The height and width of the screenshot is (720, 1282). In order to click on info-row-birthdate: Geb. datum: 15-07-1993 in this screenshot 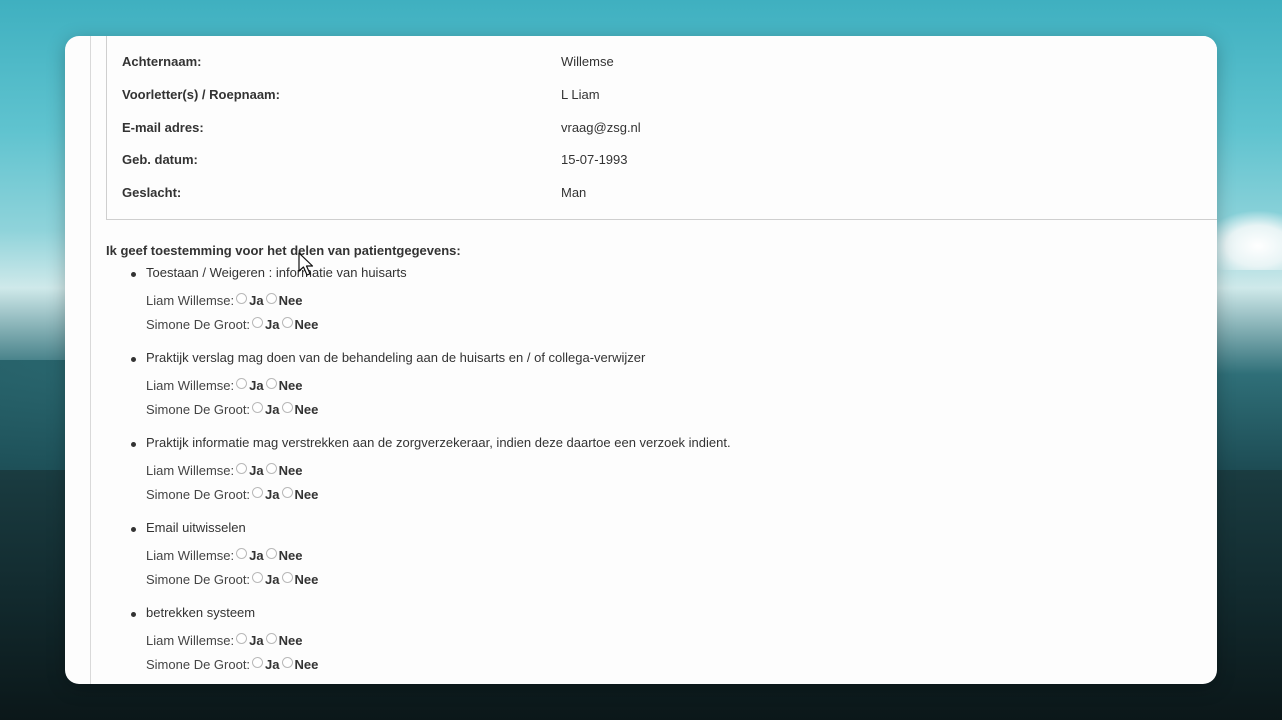, I will do `click(662, 163)`.